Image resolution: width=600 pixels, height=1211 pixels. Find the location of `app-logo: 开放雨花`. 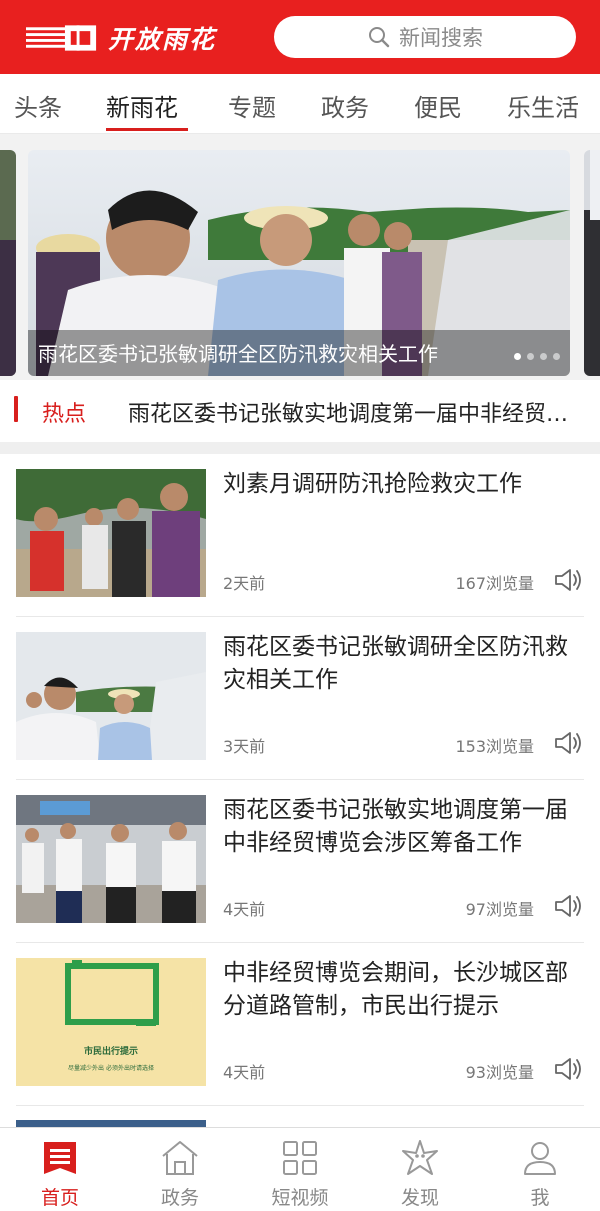

app-logo: 开放雨花 is located at coordinates (121, 38).